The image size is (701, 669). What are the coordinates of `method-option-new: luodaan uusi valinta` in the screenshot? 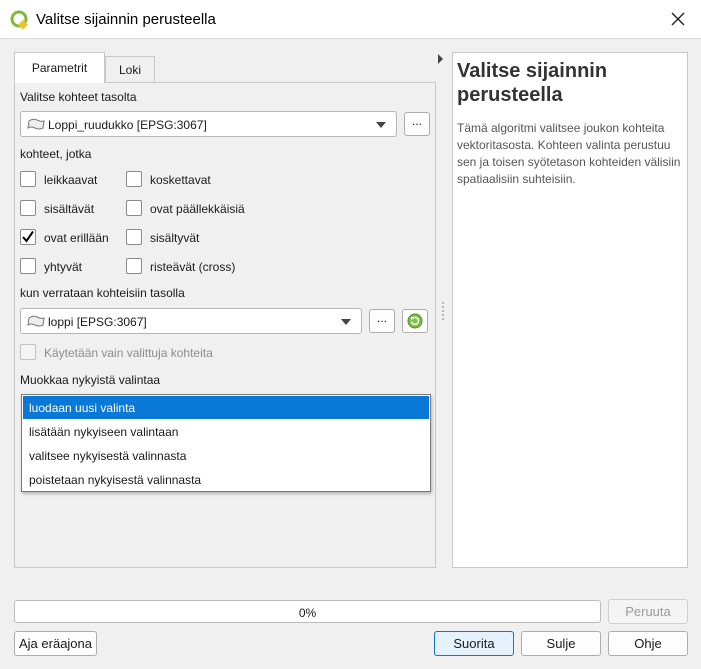 It's located at (226, 407).